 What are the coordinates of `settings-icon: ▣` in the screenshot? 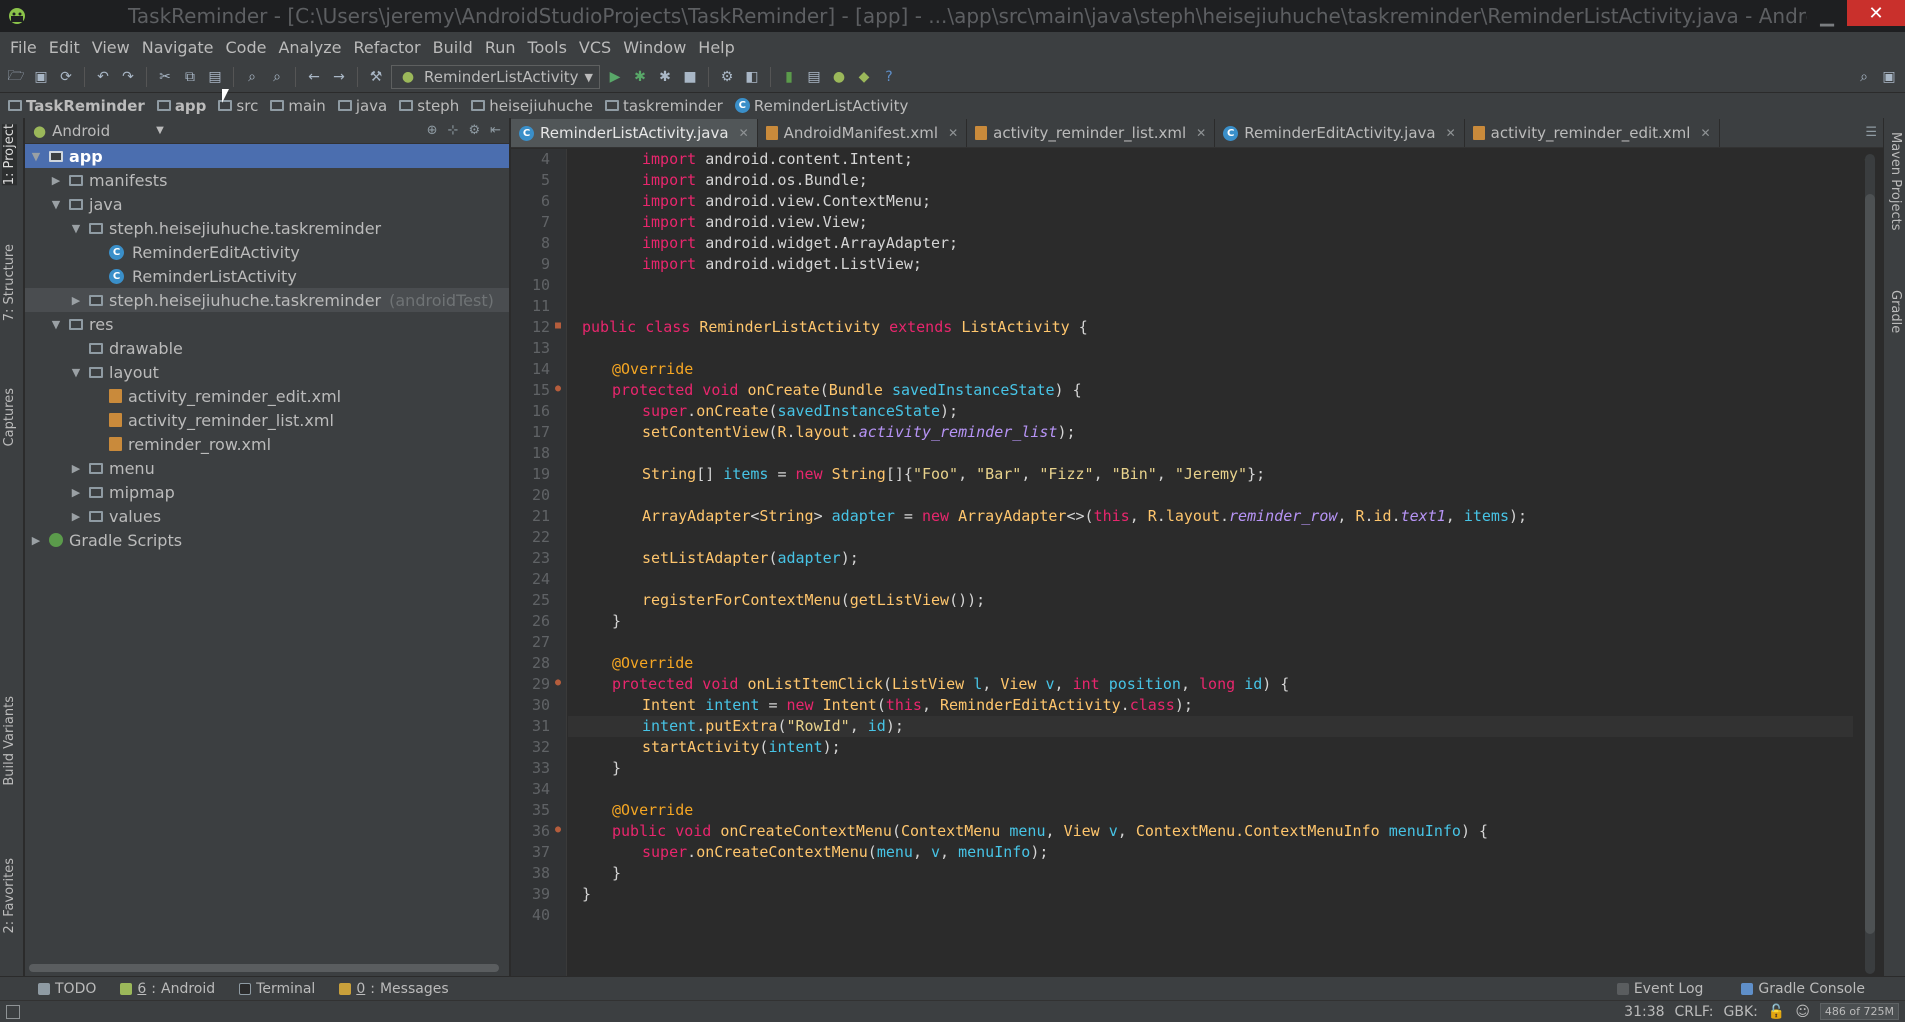 It's located at (1889, 77).